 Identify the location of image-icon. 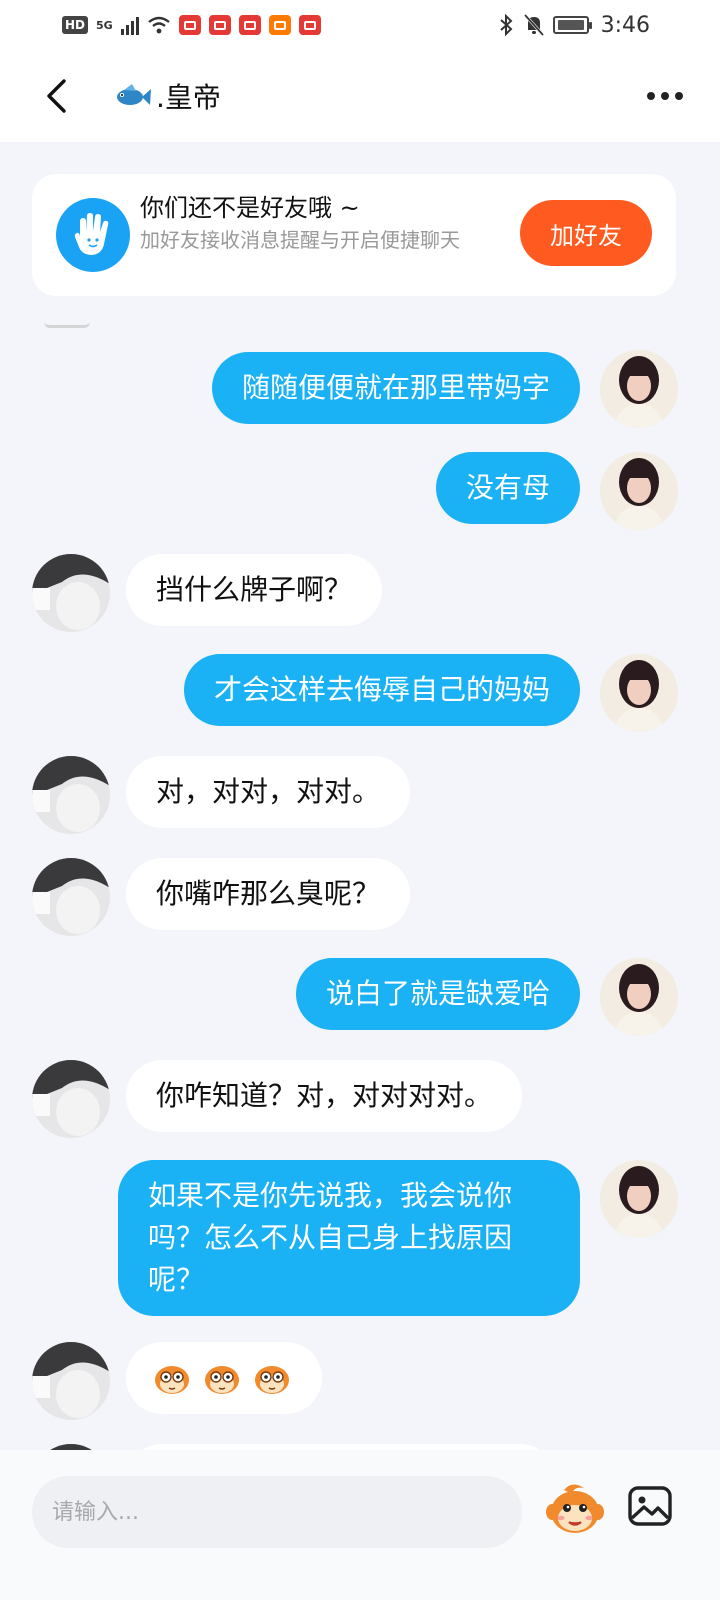
(650, 1506).